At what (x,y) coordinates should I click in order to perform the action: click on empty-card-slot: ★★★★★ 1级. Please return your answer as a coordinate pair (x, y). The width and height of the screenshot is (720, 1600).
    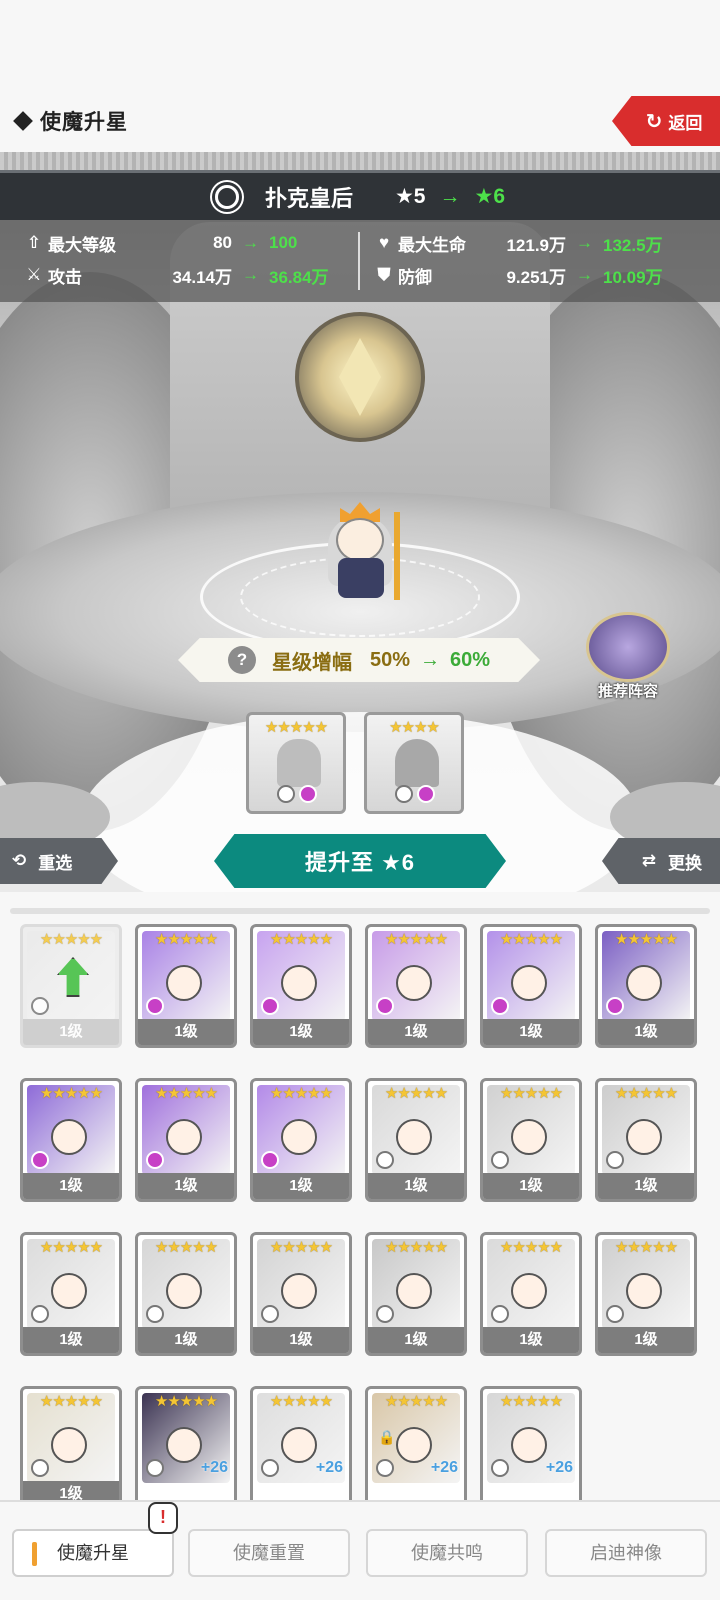
    Looking at the image, I should click on (71, 986).